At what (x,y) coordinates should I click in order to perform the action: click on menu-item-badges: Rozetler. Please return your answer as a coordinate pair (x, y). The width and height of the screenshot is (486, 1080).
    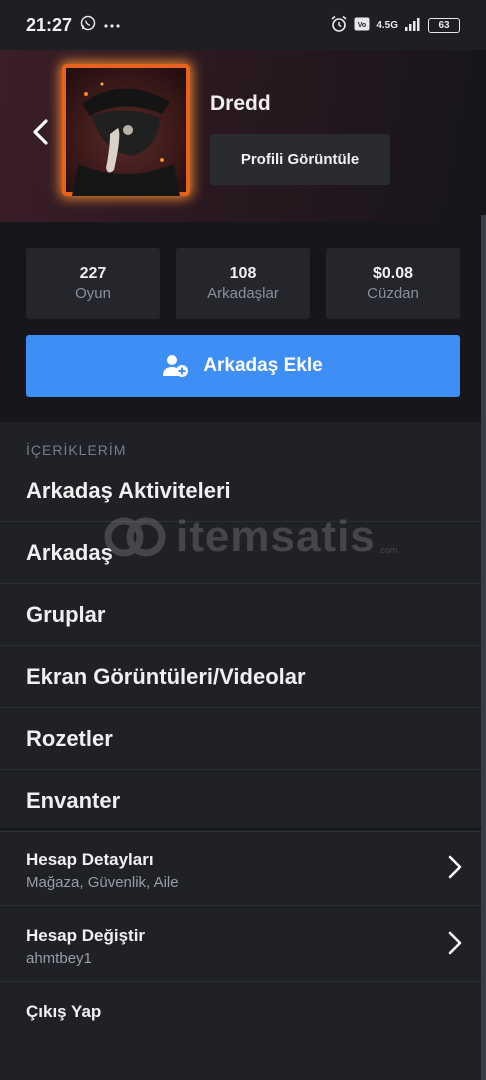
    Looking at the image, I should click on (240, 739).